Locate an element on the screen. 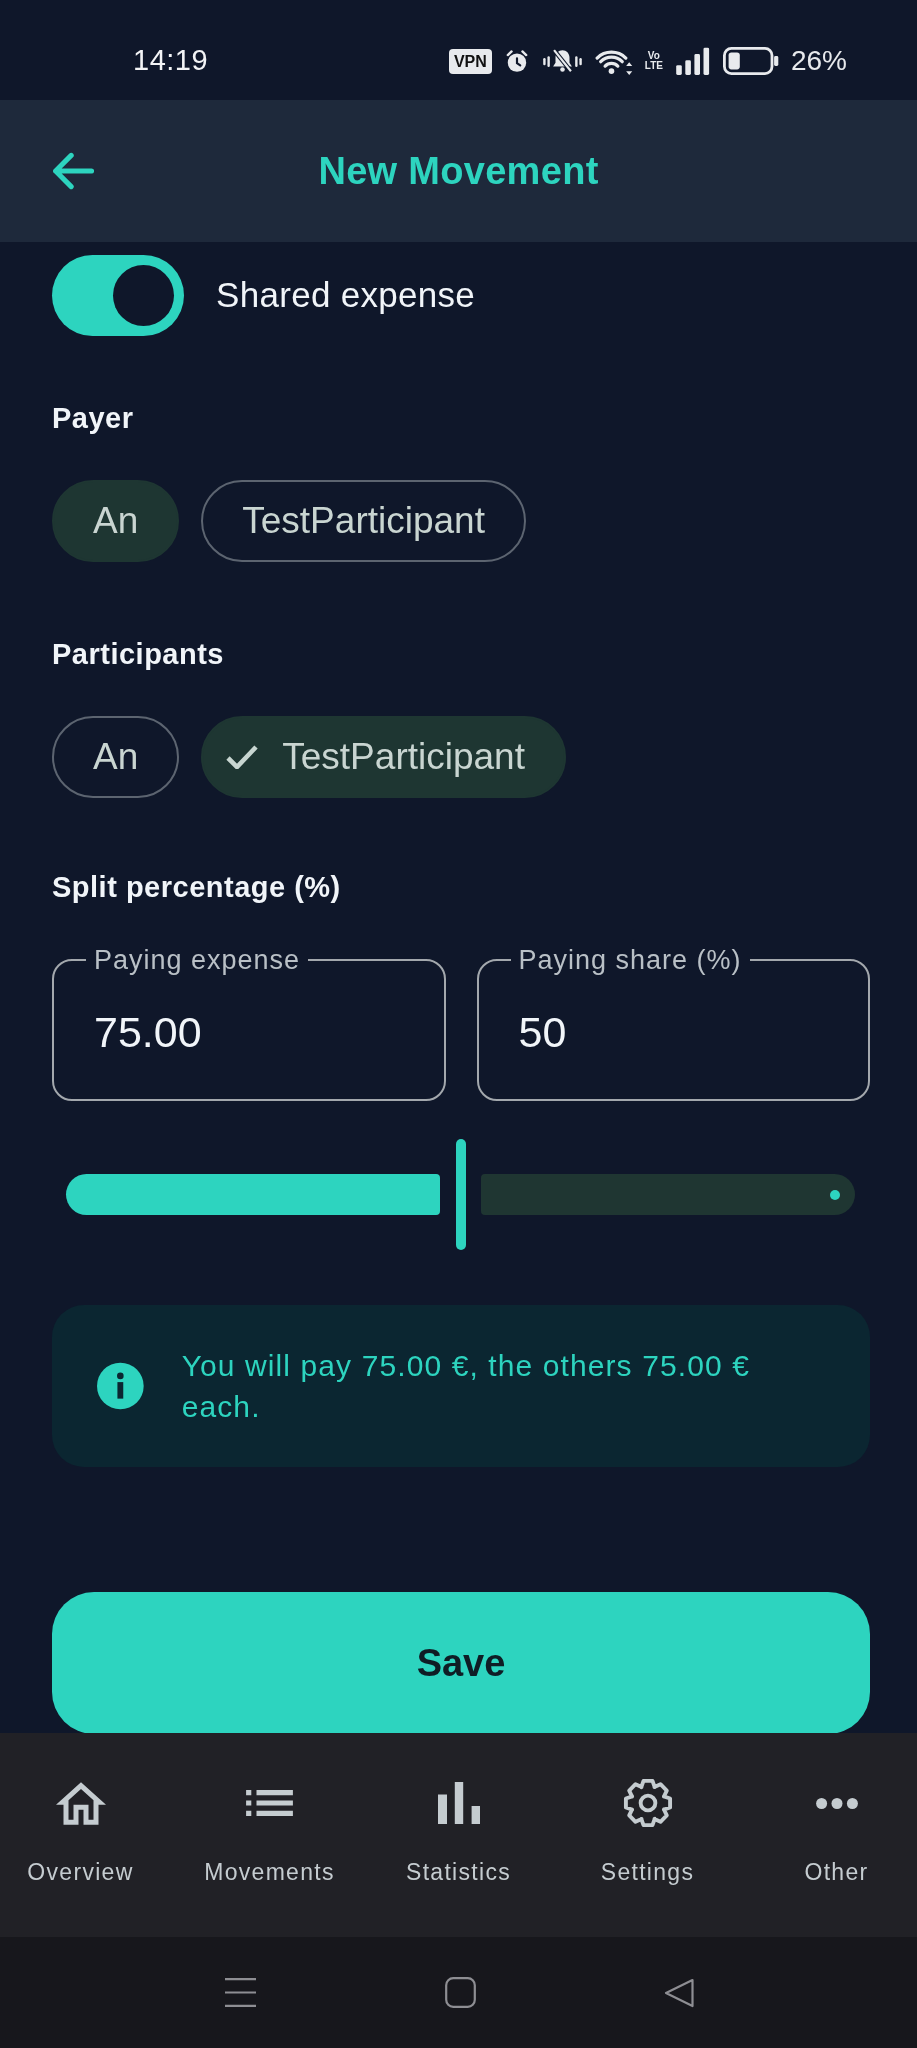 The width and height of the screenshot is (917, 2048). payer-chip: An is located at coordinates (116, 521).